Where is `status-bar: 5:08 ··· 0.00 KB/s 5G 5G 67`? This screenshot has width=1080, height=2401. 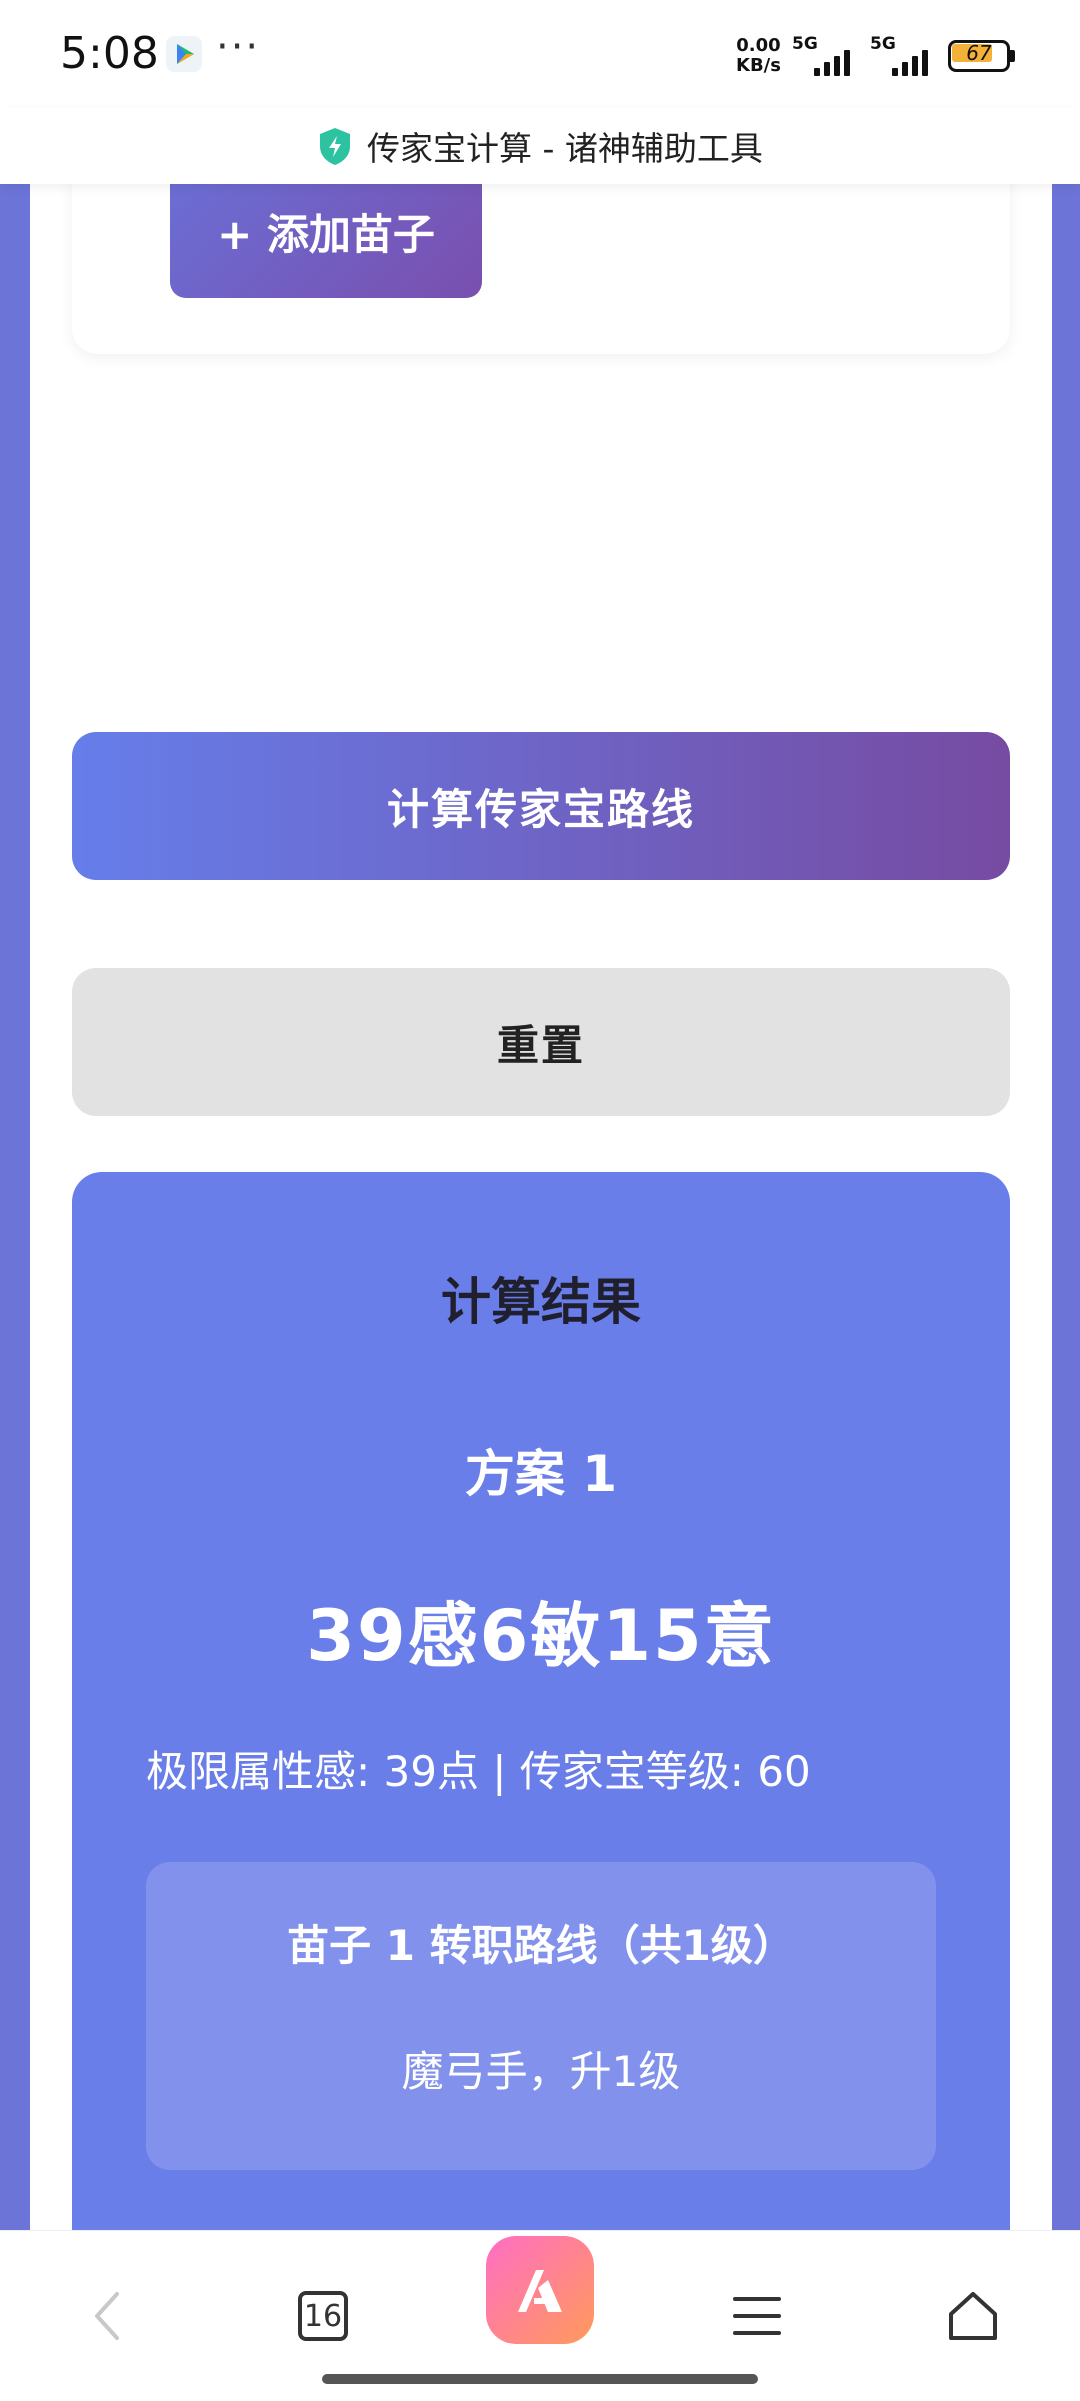
status-bar: 5:08 ··· 0.00 KB/s 5G 5G 67 is located at coordinates (540, 54).